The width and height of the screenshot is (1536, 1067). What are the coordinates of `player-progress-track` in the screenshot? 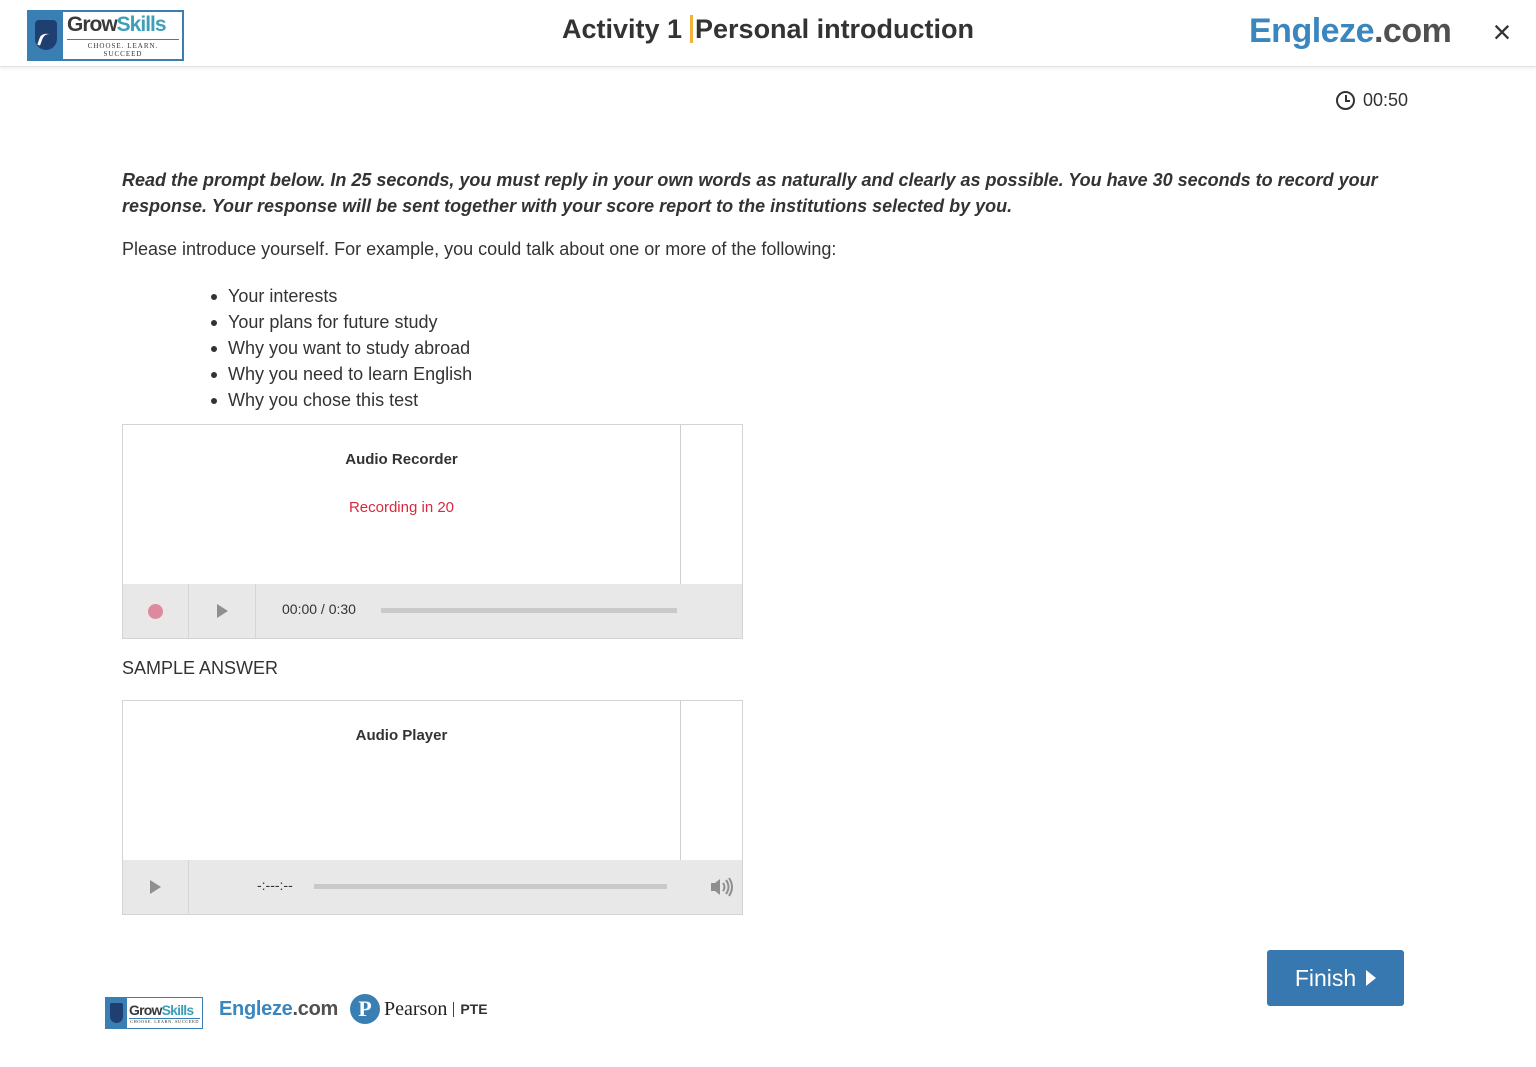 It's located at (490, 886).